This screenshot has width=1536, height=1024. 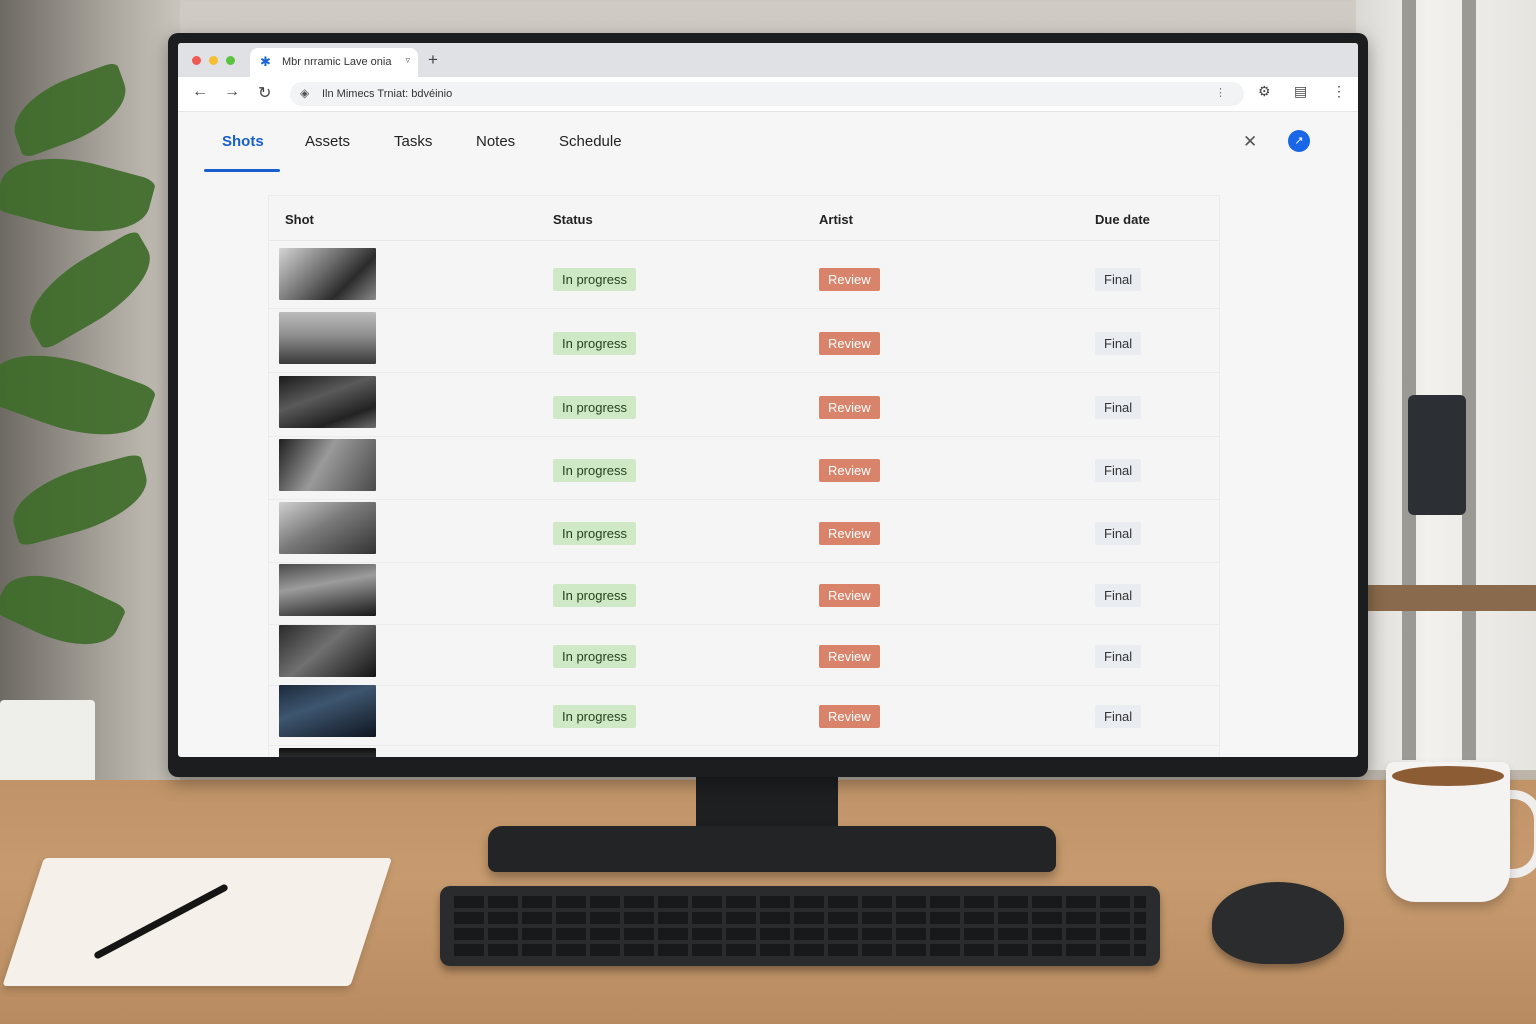 I want to click on address-more-icon: ⋮, so click(x=1220, y=92).